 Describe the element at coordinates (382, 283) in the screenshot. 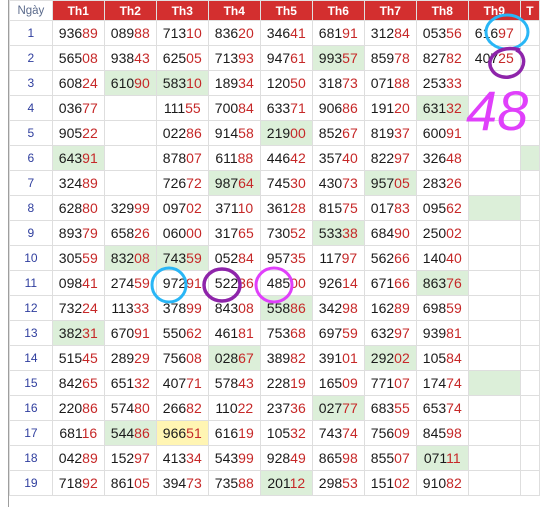

I see `number-head: 671` at that location.